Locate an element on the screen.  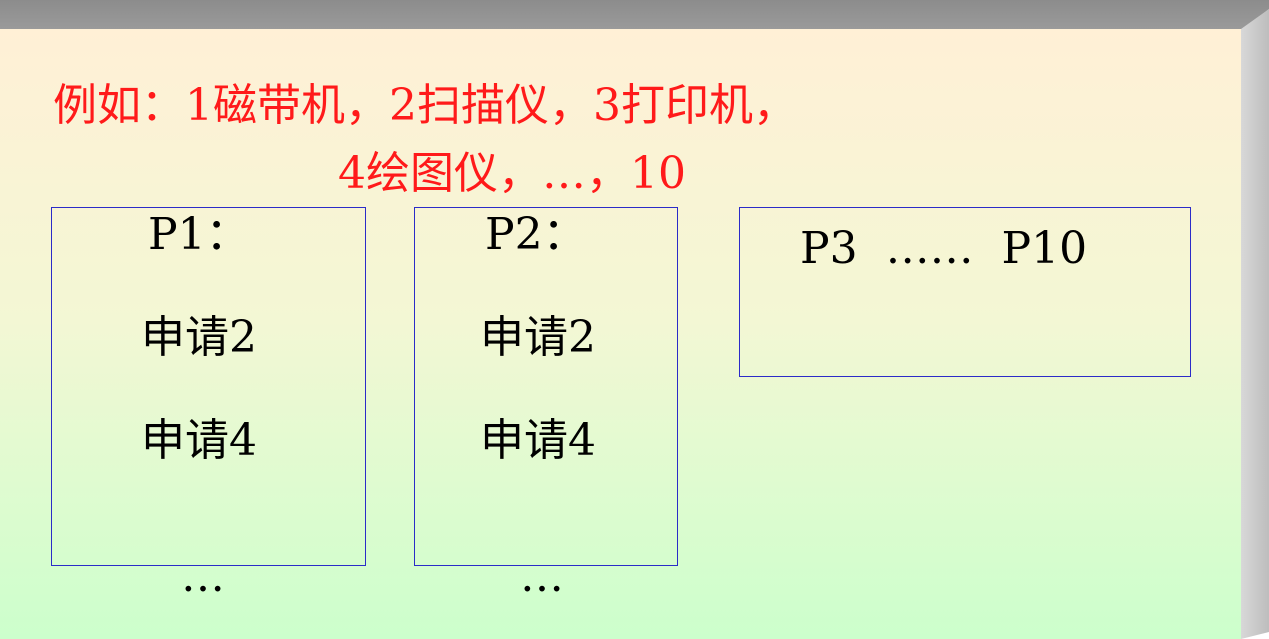
slide-bevel-top is located at coordinates (634, 14).